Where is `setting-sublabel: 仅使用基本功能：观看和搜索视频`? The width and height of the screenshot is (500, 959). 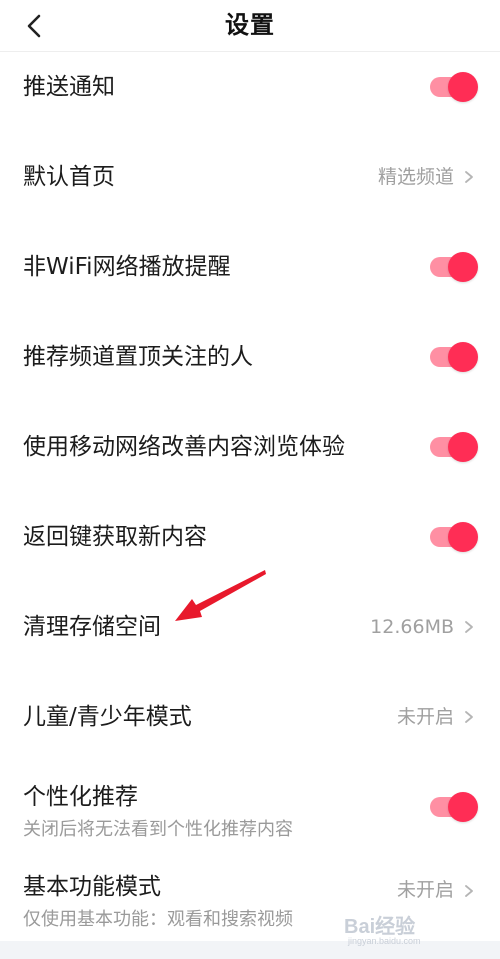 setting-sublabel: 仅使用基本功能：观看和搜索视频 is located at coordinates (158, 919).